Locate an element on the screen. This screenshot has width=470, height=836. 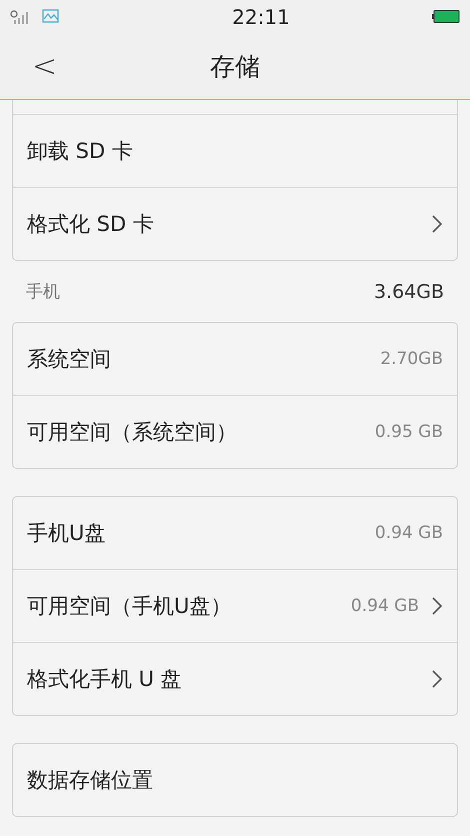
settings-row: 格式化 SD 卡 is located at coordinates (235, 223).